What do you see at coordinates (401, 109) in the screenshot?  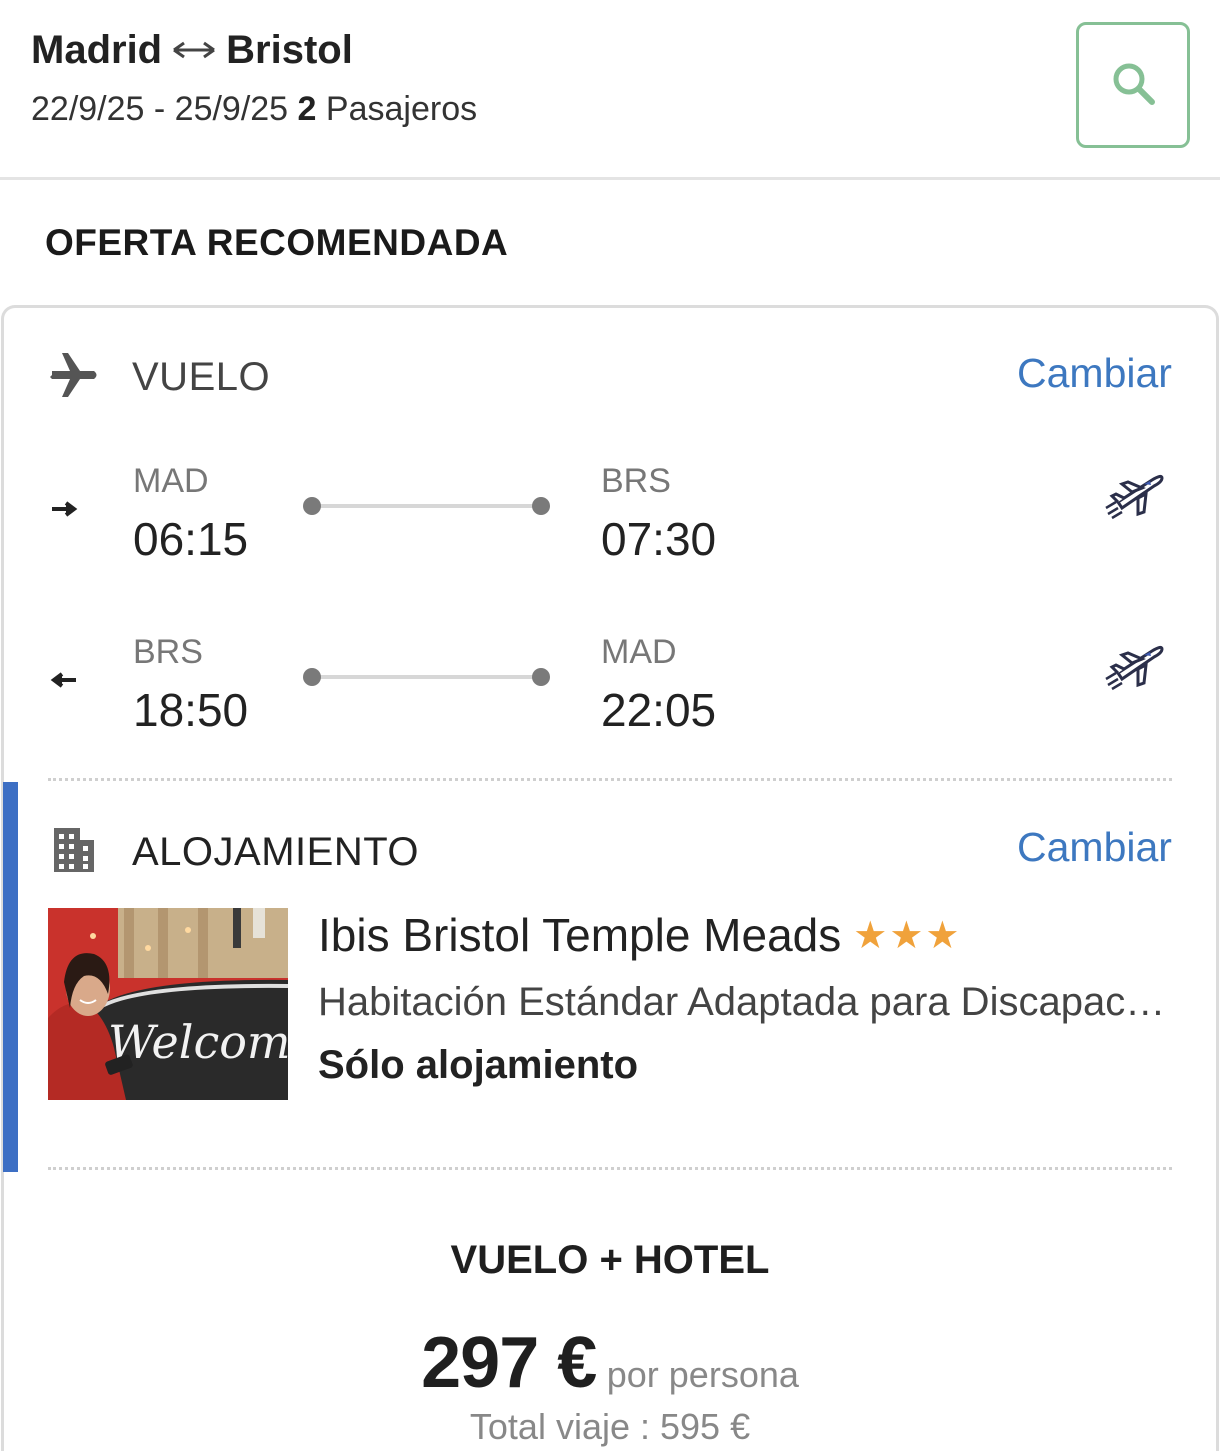 I see `passenger-label: Pasajeros` at bounding box center [401, 109].